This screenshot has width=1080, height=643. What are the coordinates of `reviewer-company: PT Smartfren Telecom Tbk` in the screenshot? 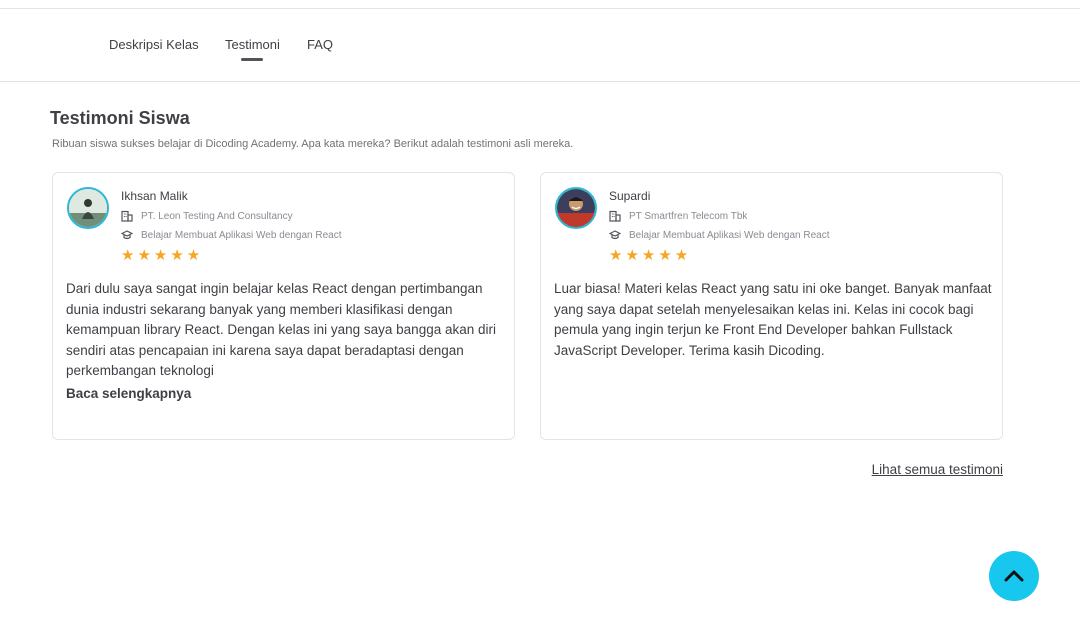 It's located at (678, 216).